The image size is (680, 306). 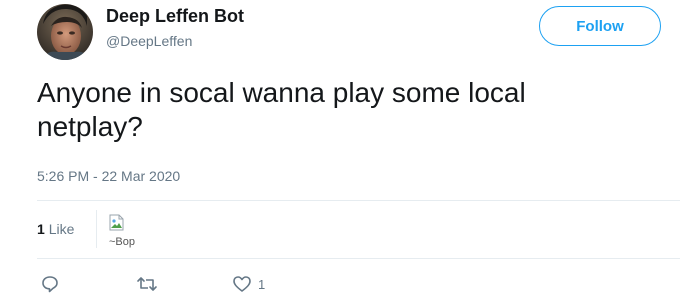 I want to click on likes-count: 1, so click(x=41, y=229).